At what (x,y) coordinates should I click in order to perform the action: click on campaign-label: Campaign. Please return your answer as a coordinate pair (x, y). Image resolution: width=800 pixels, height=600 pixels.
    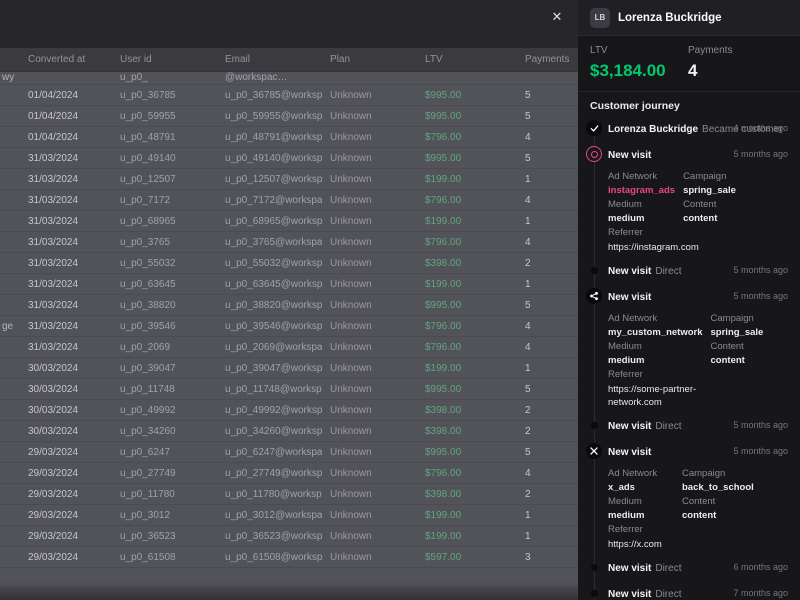
    Looking at the image, I should click on (704, 473).